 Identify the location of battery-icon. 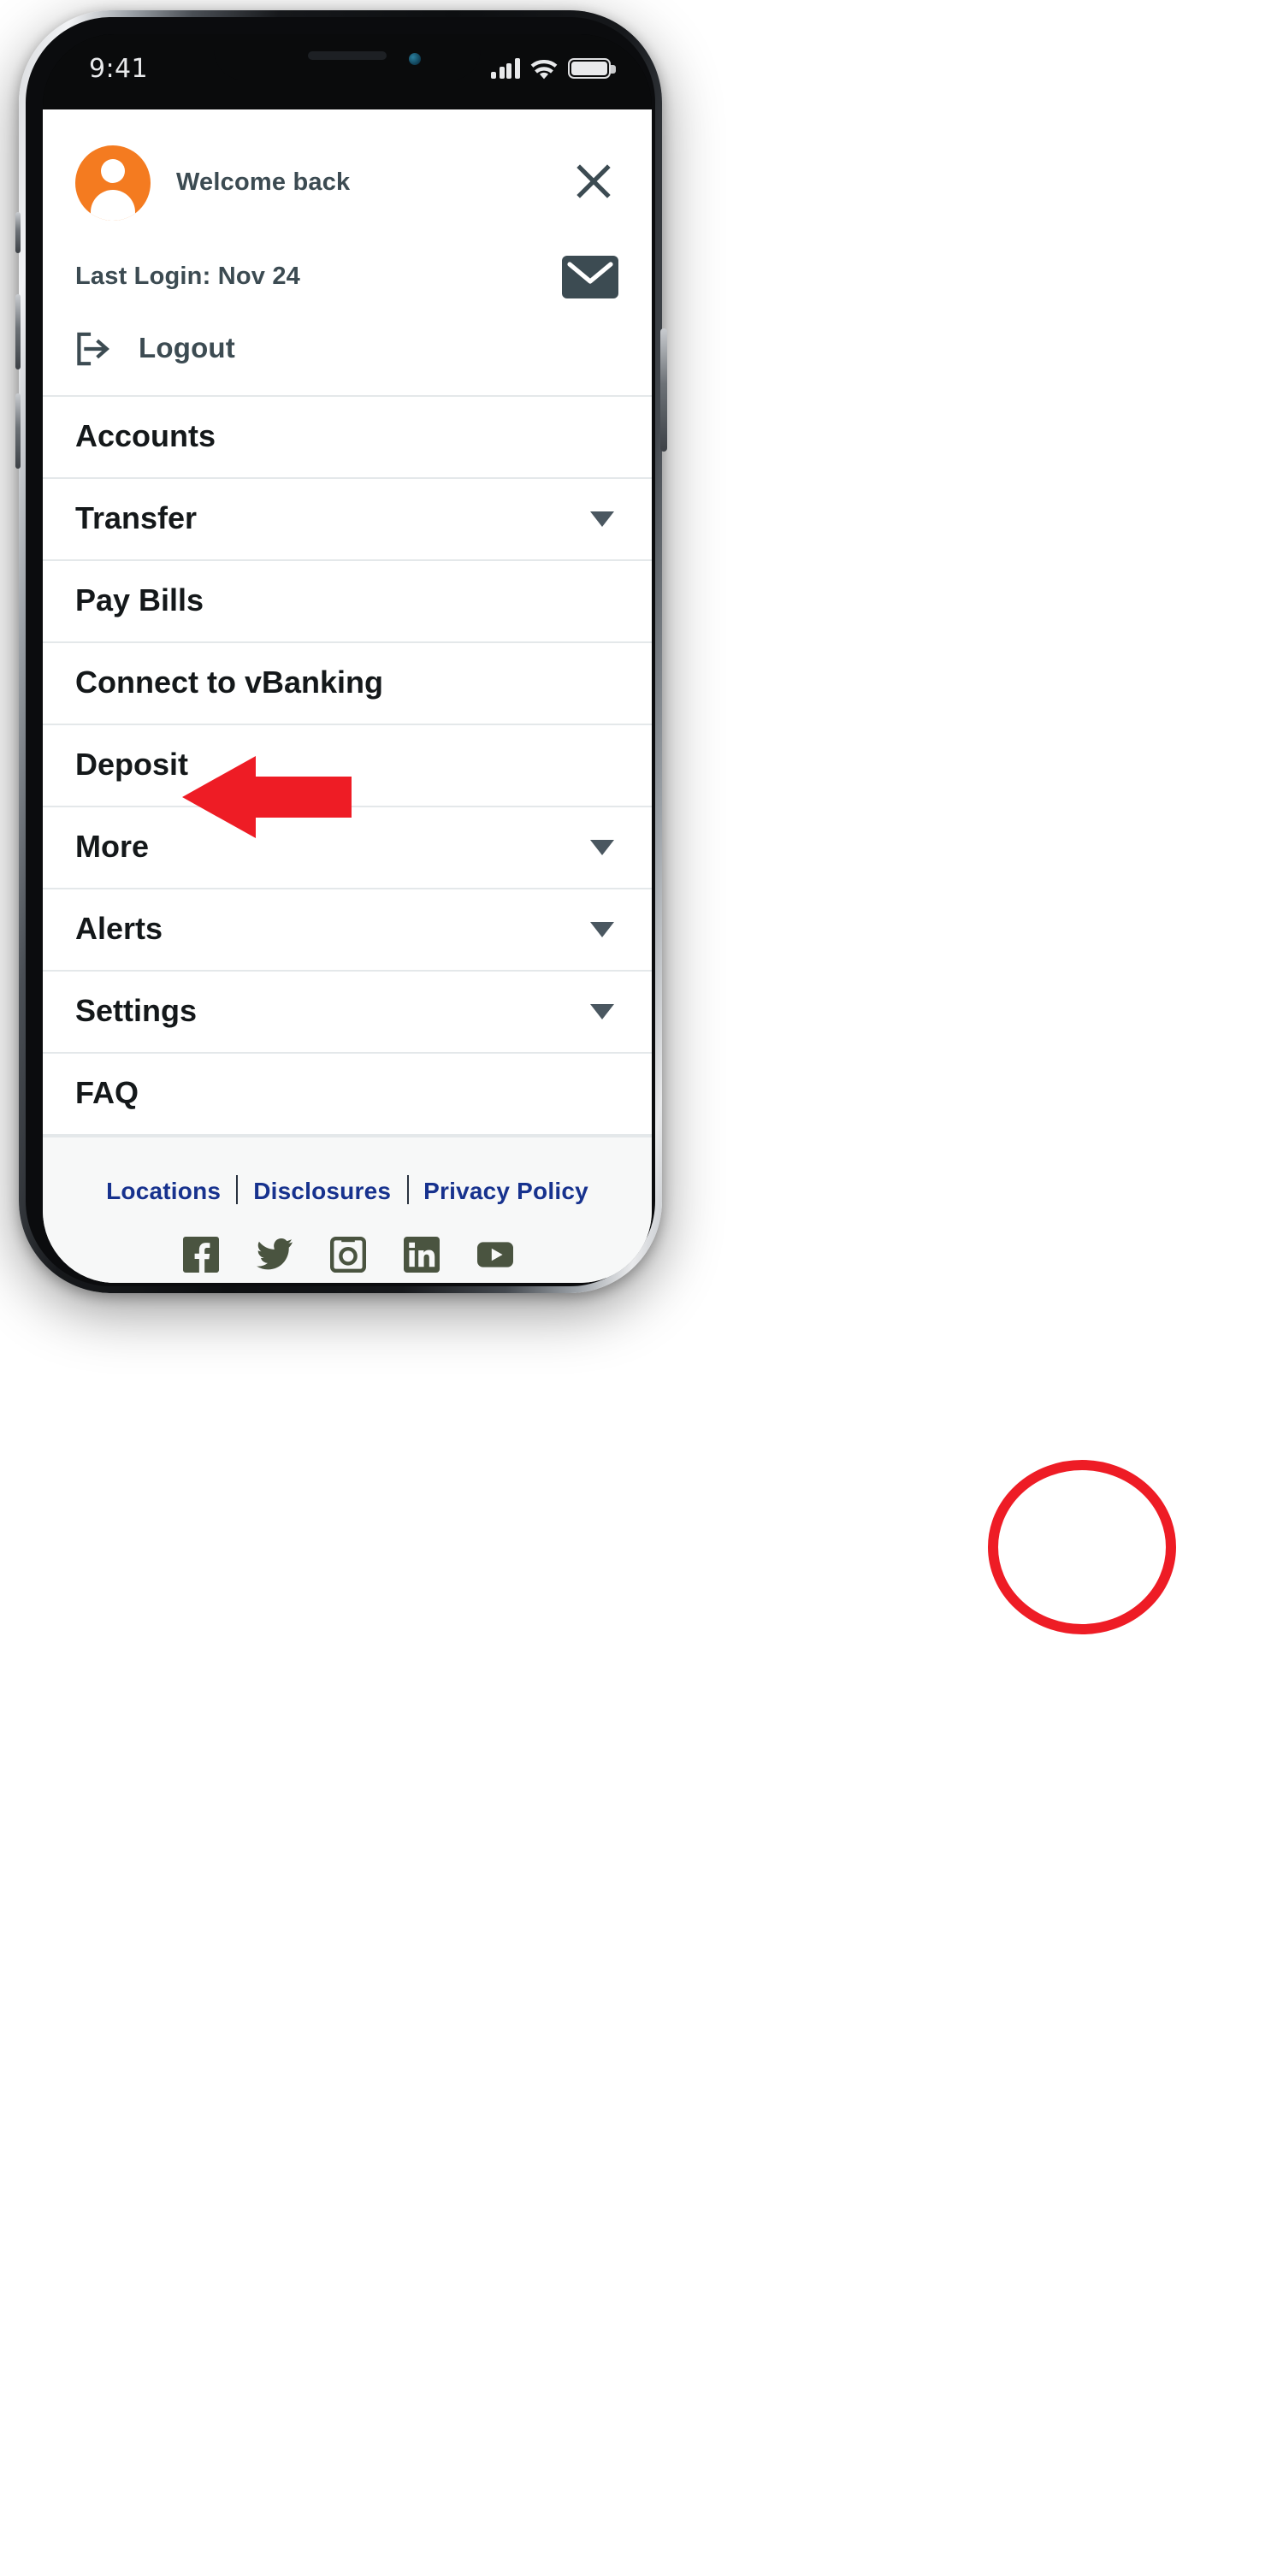
(592, 68).